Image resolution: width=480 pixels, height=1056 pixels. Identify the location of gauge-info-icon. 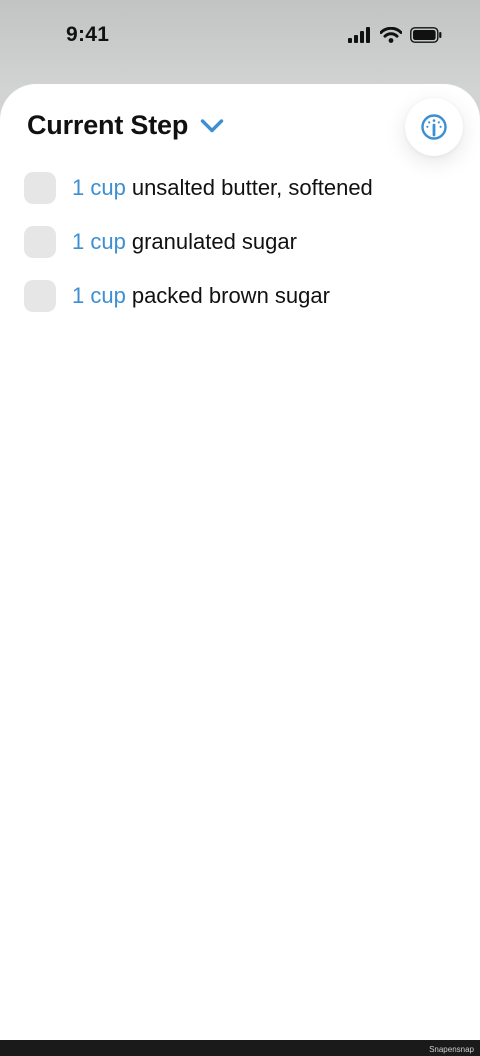
(434, 127).